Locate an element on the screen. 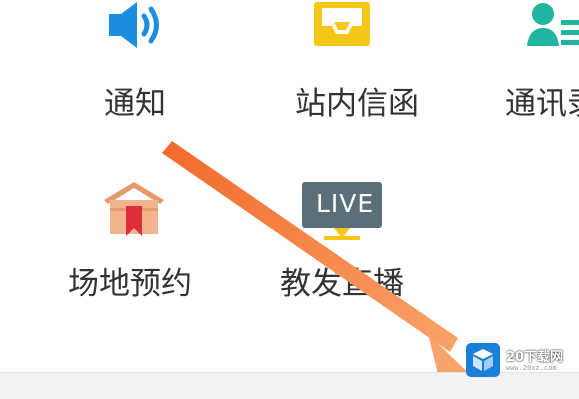  watermark-title: 20下载网 is located at coordinates (535, 357).